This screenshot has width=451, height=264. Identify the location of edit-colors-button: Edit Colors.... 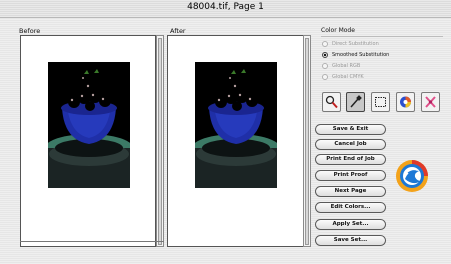
(350, 207).